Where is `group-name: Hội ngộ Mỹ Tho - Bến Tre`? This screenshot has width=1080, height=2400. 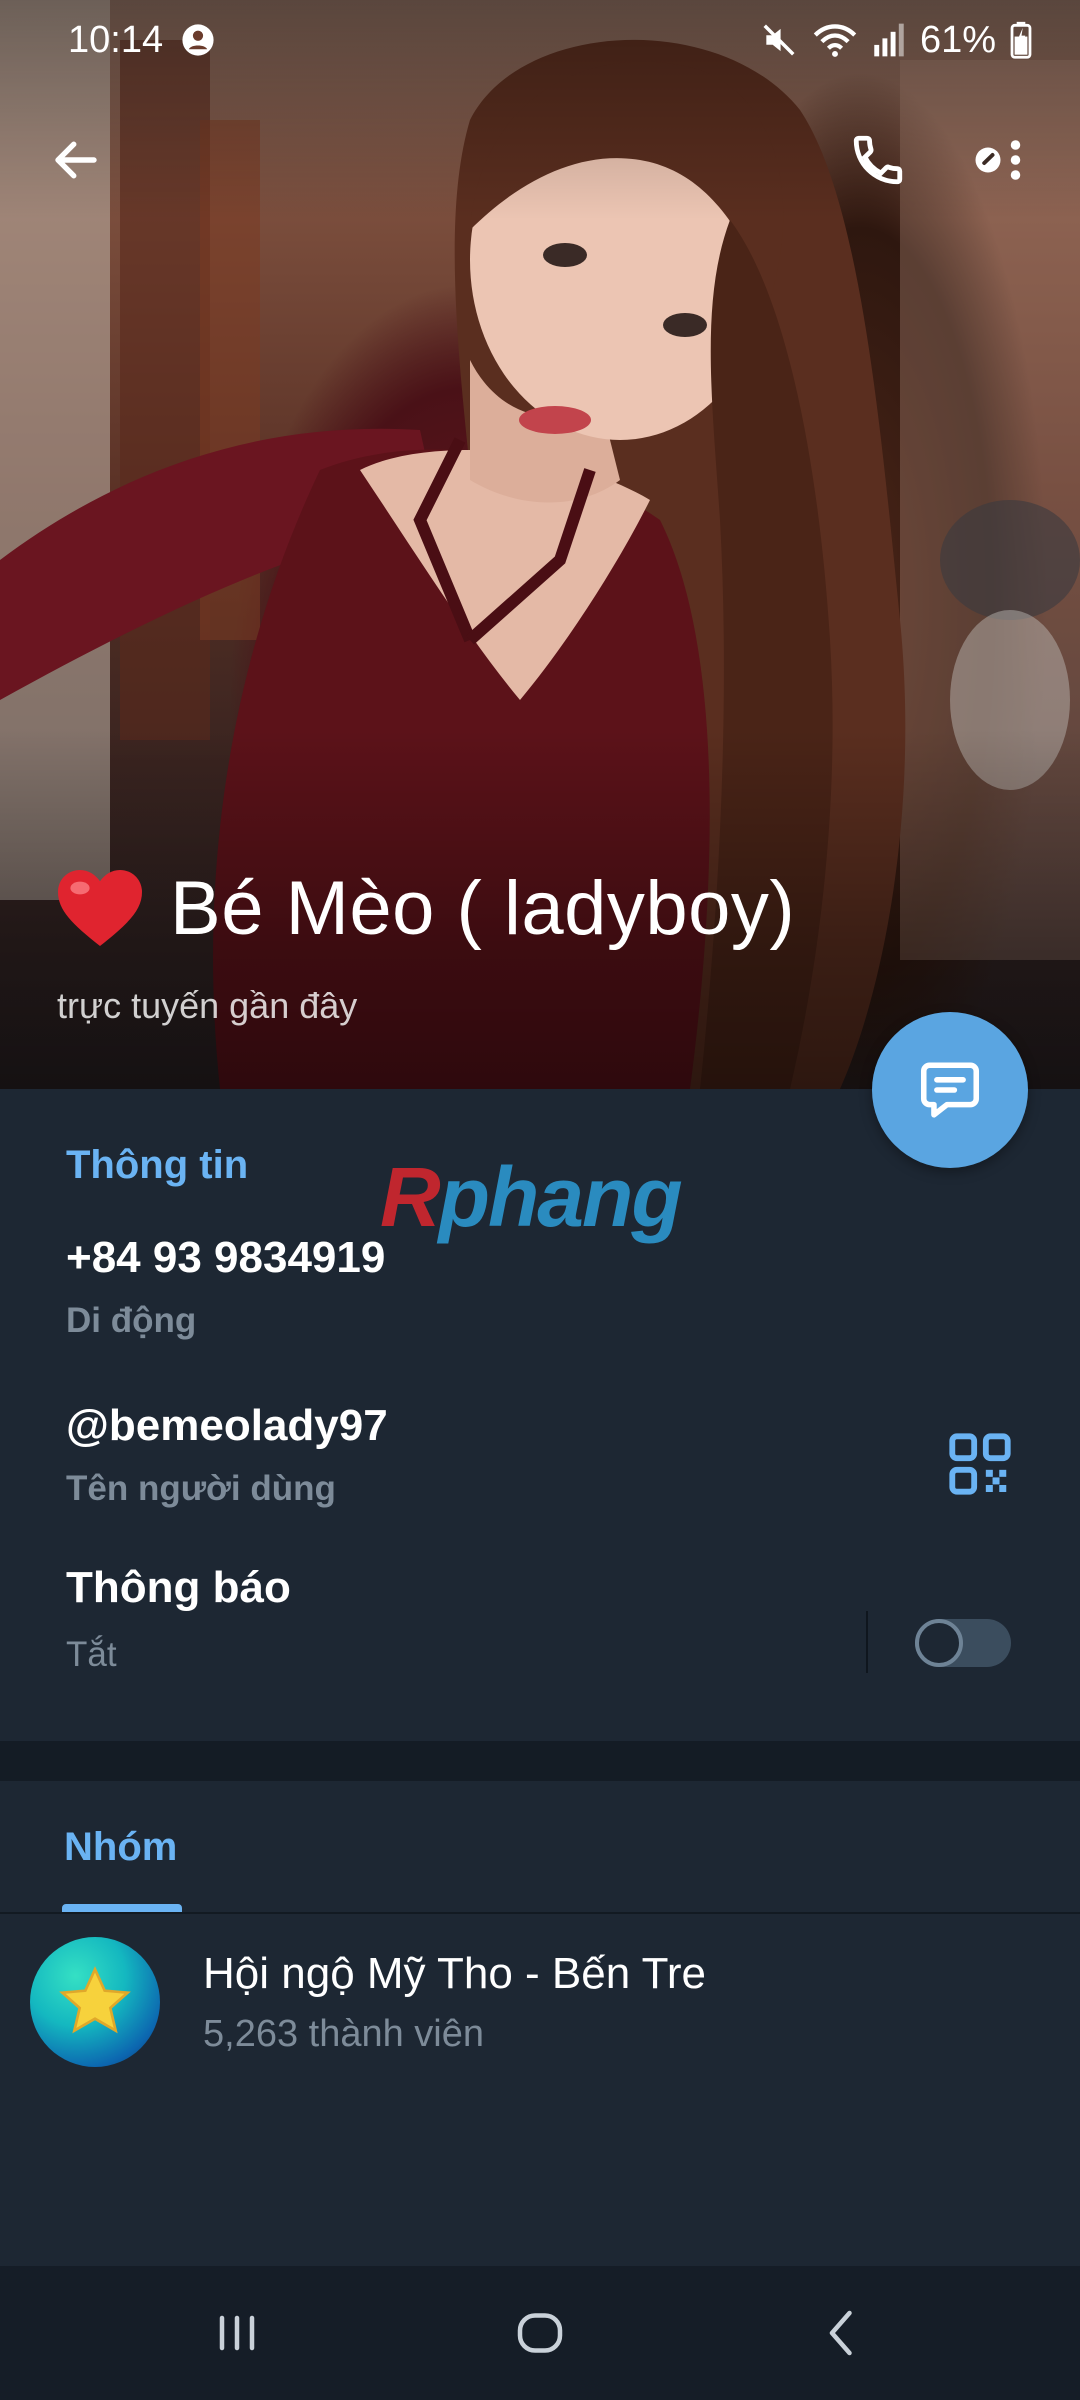
group-name: Hội ngộ Mỹ Tho - Bến Tre is located at coordinates (454, 1973).